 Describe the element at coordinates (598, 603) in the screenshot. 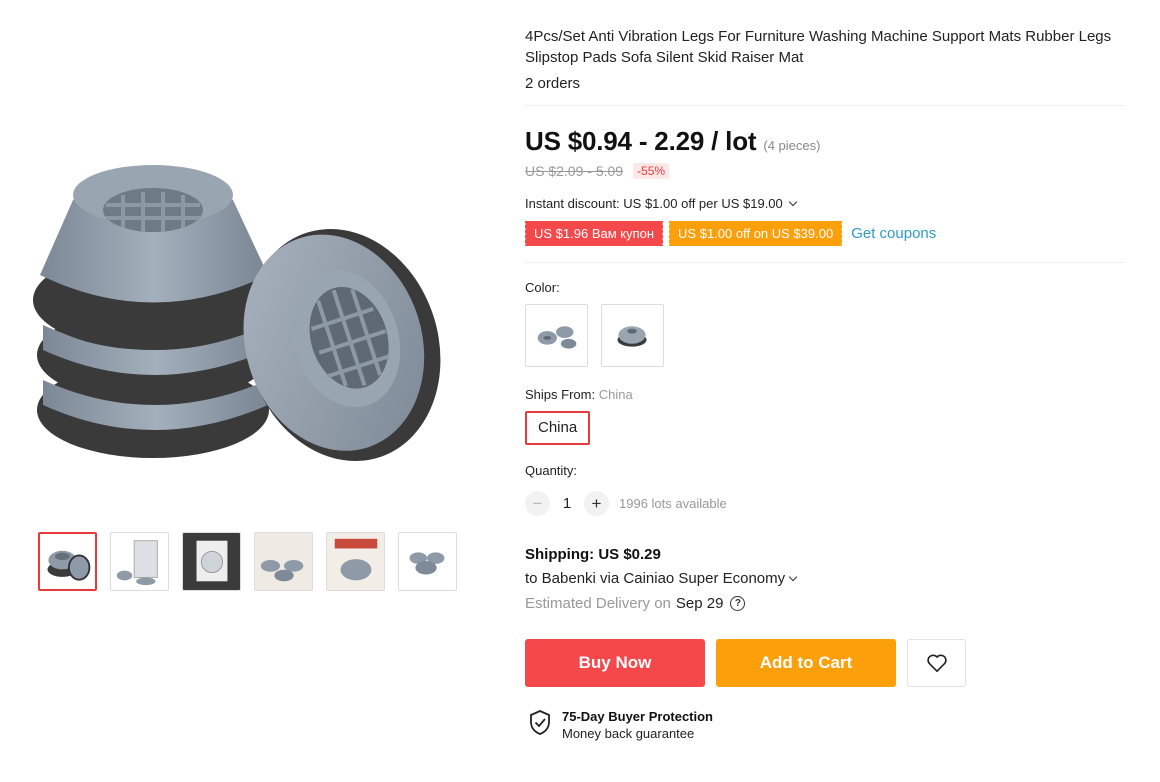

I see `eta-label: Estimated Delivery on` at that location.